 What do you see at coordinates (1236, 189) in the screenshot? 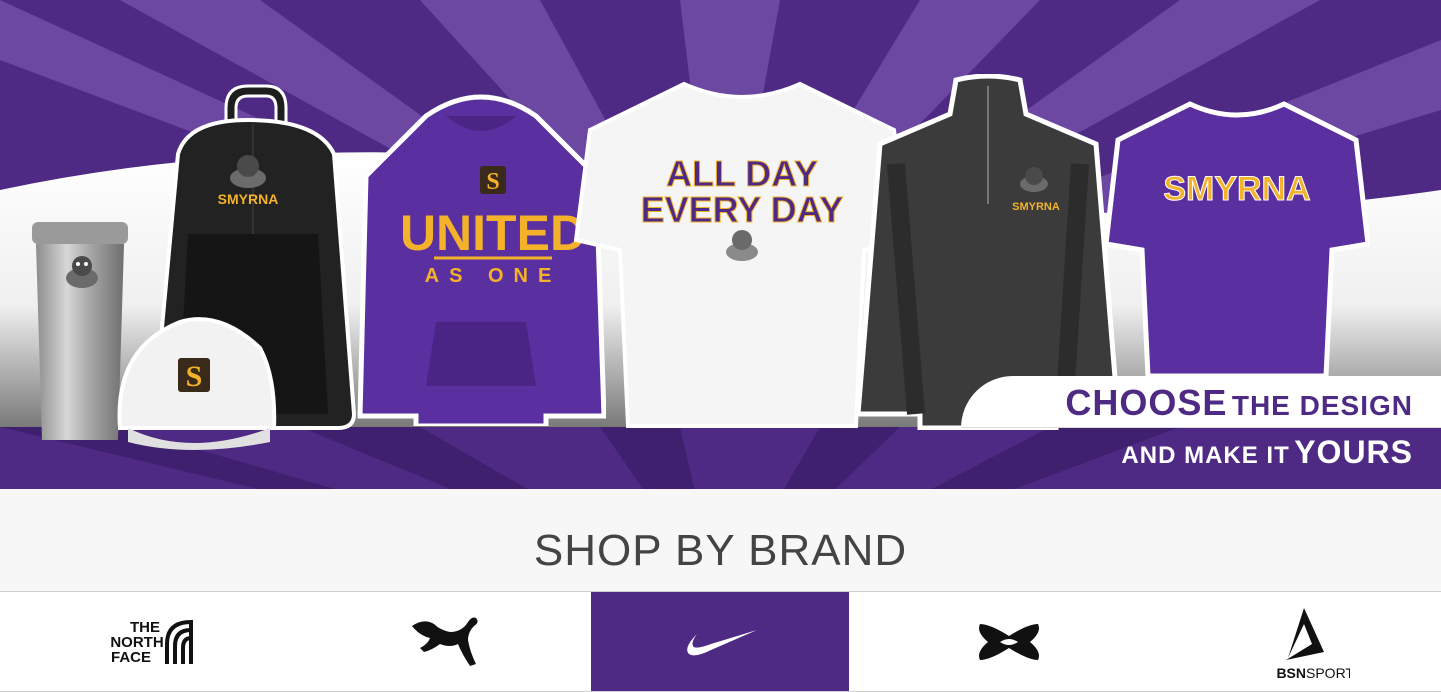
I see `purple-tshirt-text: SMYRNA` at bounding box center [1236, 189].